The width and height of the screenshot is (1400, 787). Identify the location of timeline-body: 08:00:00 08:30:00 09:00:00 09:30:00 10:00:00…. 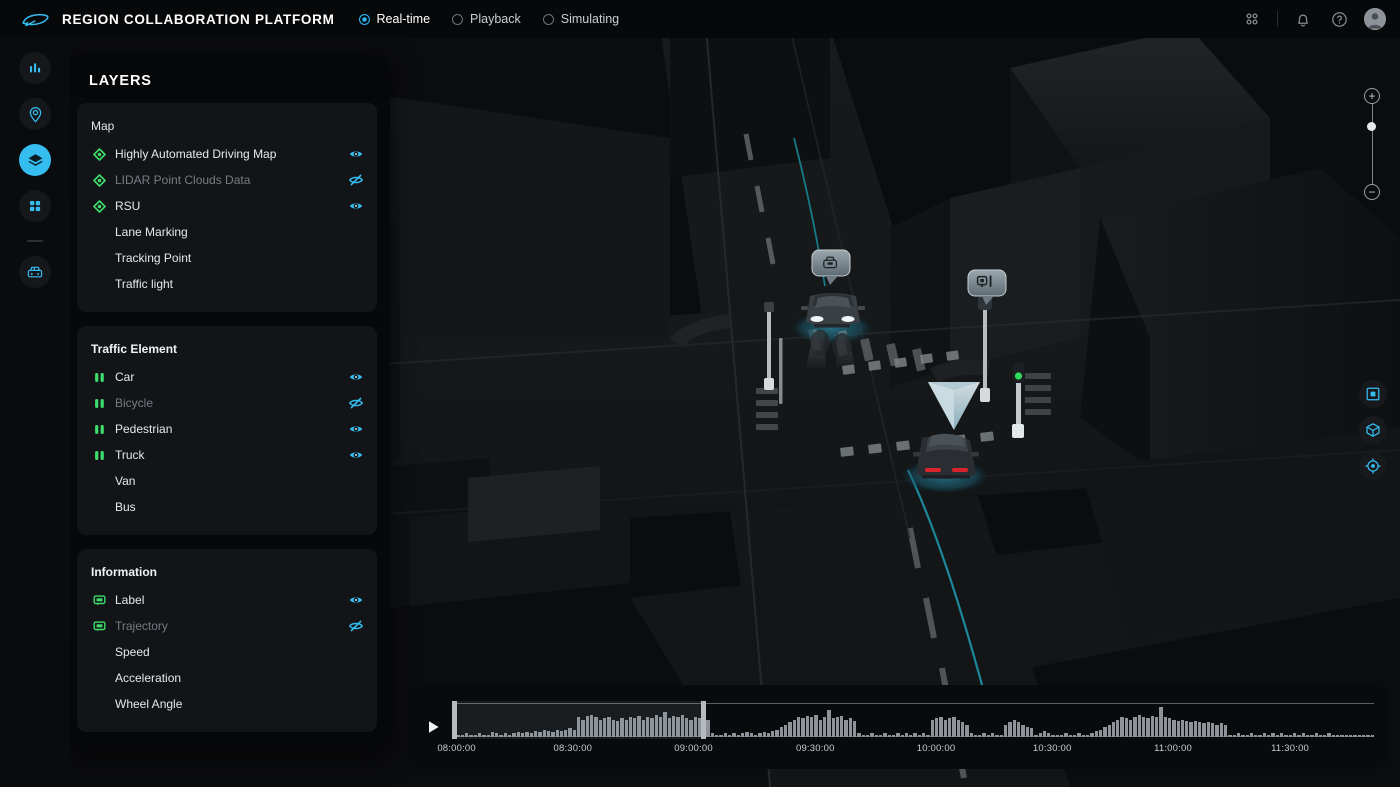
(905, 727).